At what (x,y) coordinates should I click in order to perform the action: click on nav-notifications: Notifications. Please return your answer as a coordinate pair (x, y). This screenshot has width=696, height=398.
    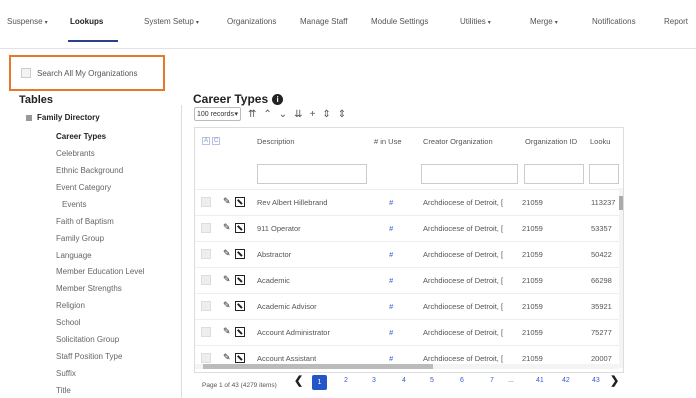
    Looking at the image, I should click on (614, 21).